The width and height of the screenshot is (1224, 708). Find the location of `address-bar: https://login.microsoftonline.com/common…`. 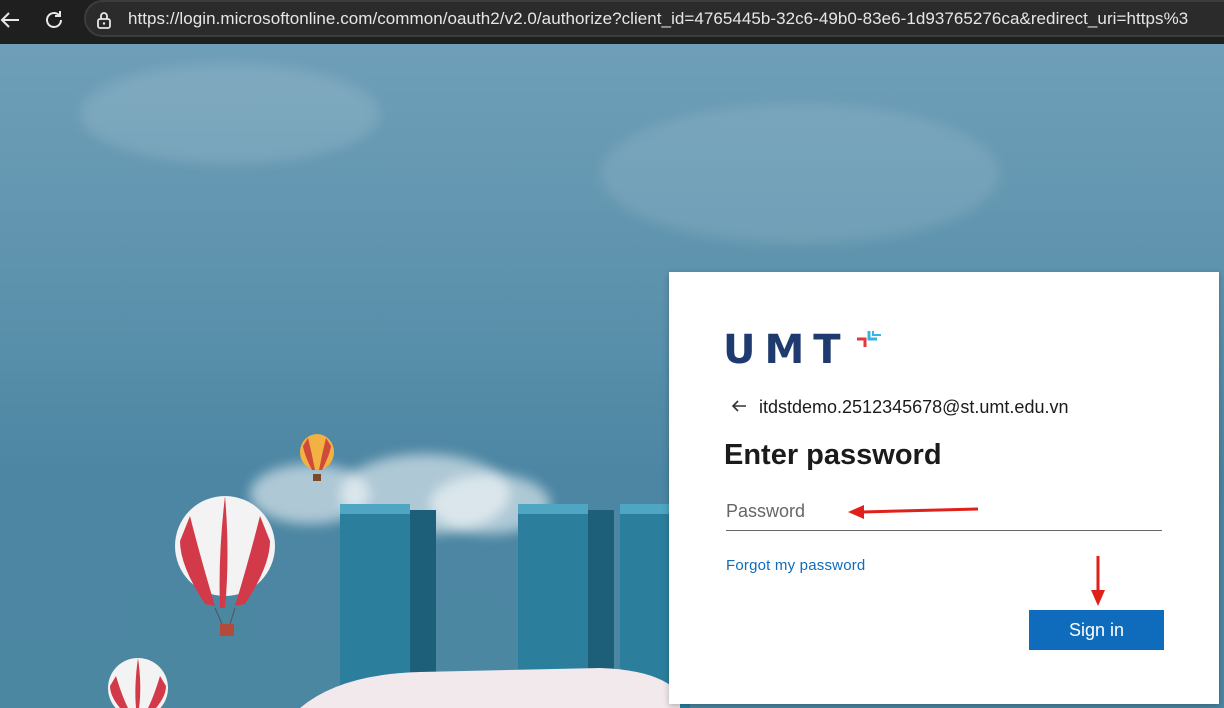

address-bar: https://login.microsoftonline.com/common… is located at coordinates (654, 18).